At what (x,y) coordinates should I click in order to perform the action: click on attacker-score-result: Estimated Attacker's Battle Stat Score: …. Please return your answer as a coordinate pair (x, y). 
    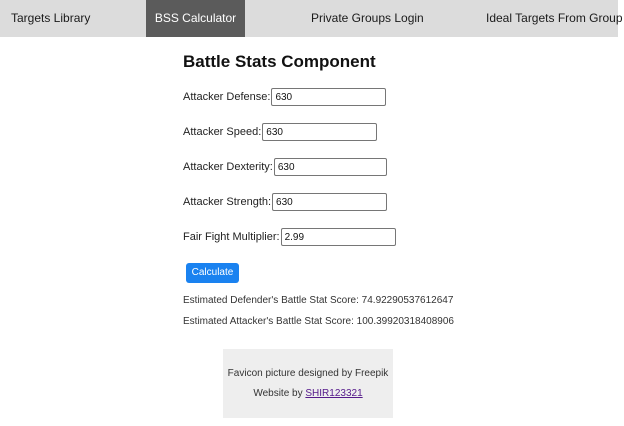
    Looking at the image, I should click on (318, 321).